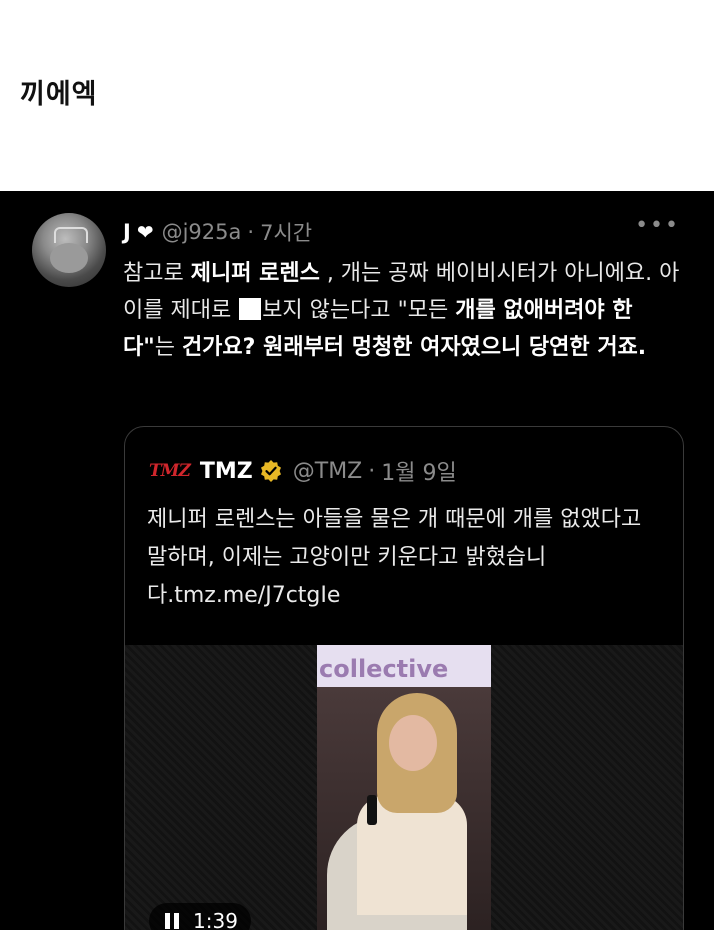  Describe the element at coordinates (657, 225) in the screenshot. I see `more-options-icon: •••` at that location.